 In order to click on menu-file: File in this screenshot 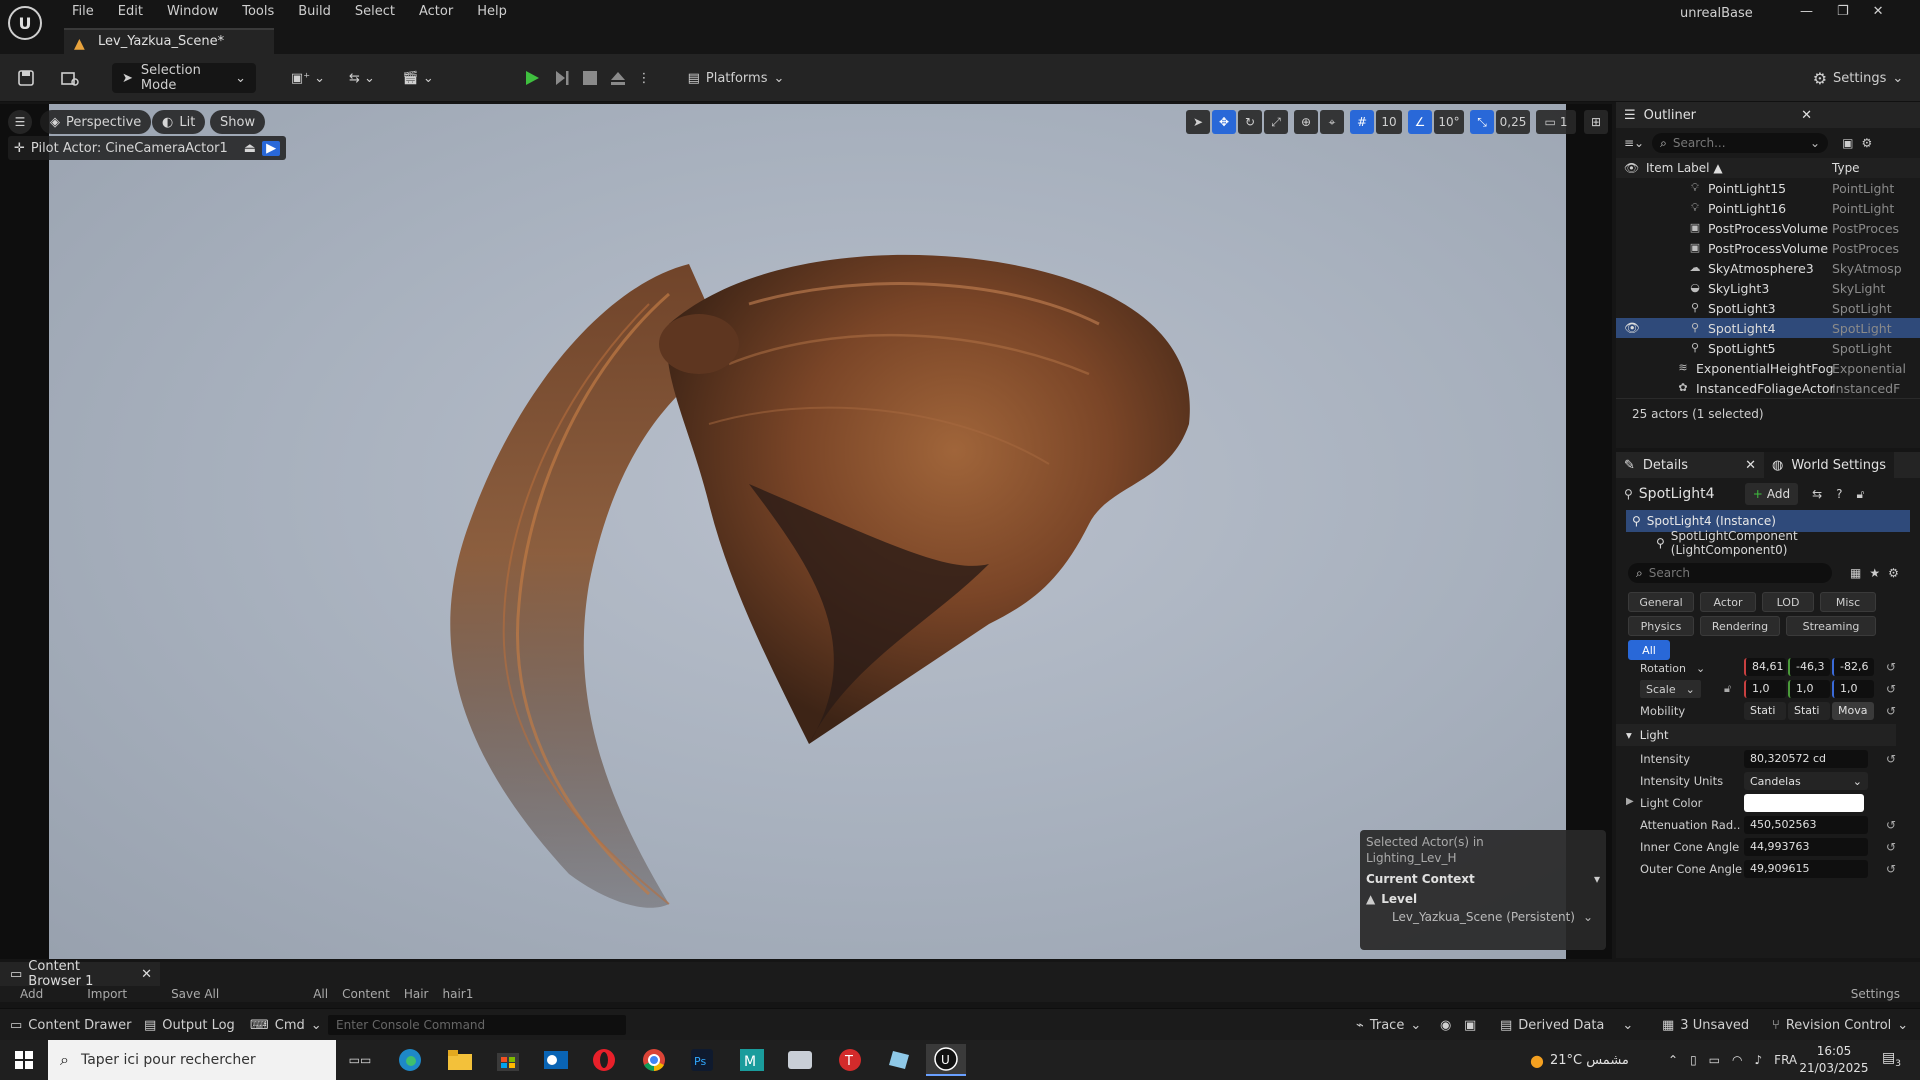, I will do `click(83, 12)`.